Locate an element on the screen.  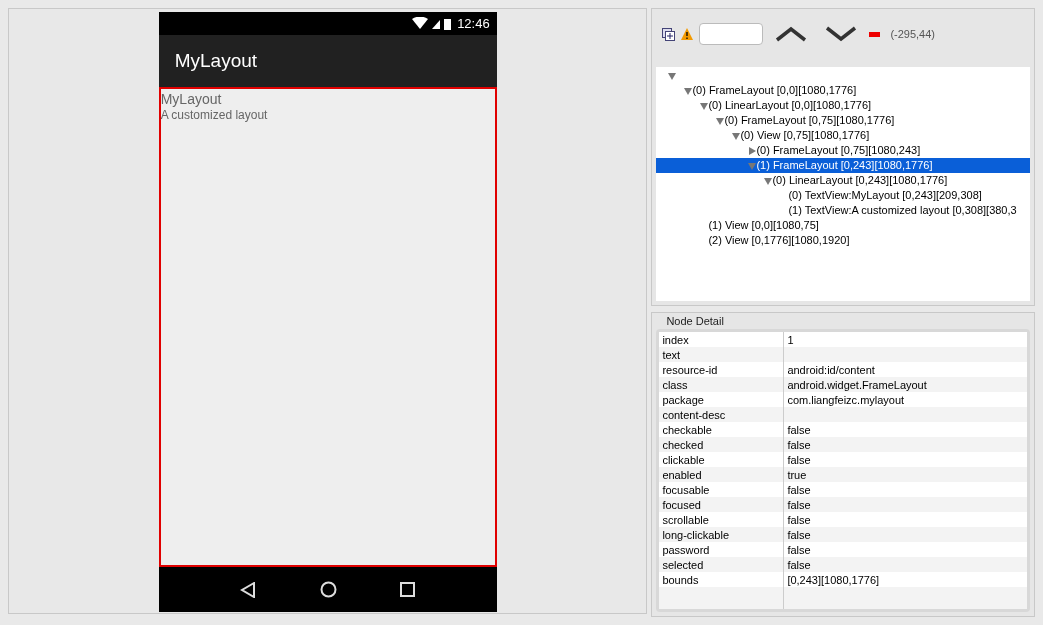
tree-item: (0) TextView:MyLayout [0,243][209,308] is located at coordinates (843, 195).